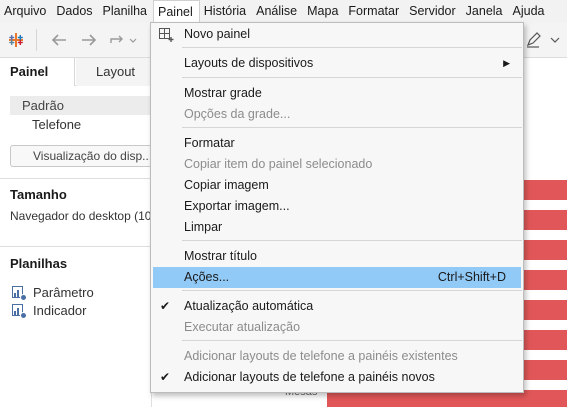 This screenshot has height=407, width=567. I want to click on sheet-item-parametro: Parâmetro, so click(53, 293).